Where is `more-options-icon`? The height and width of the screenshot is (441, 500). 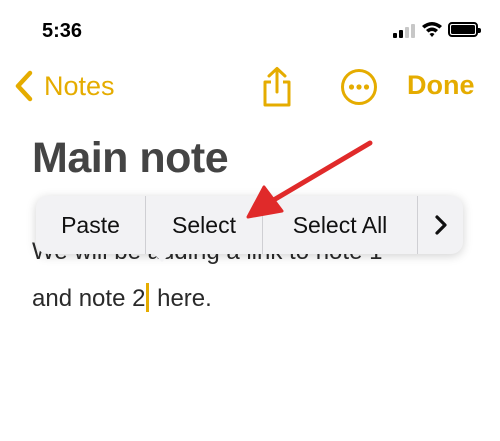 more-options-icon is located at coordinates (359, 87).